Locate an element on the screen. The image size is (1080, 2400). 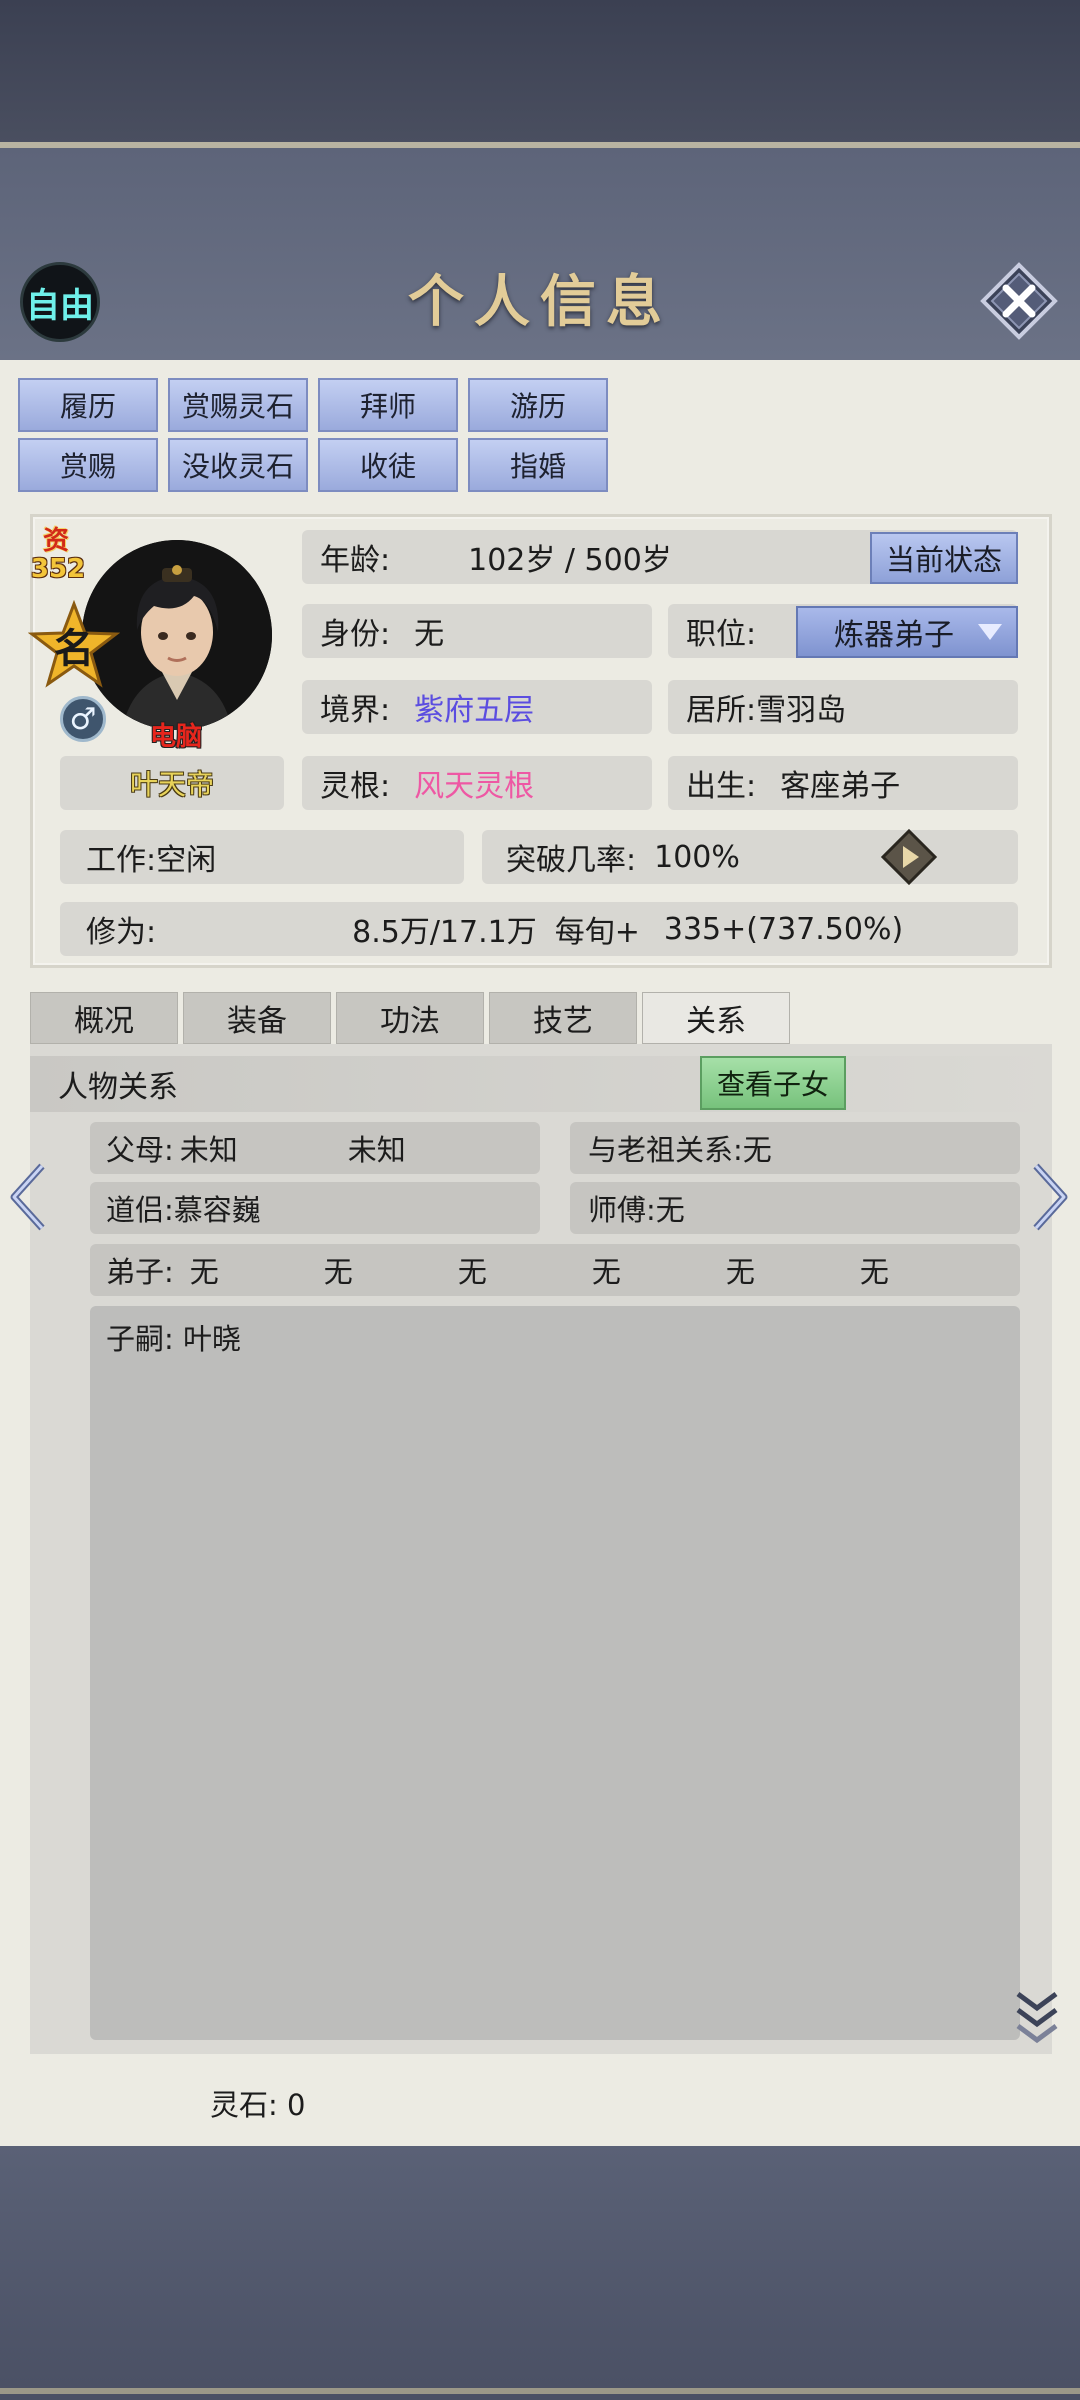
cultivation-label: 修为: is located at coordinates (121, 932).